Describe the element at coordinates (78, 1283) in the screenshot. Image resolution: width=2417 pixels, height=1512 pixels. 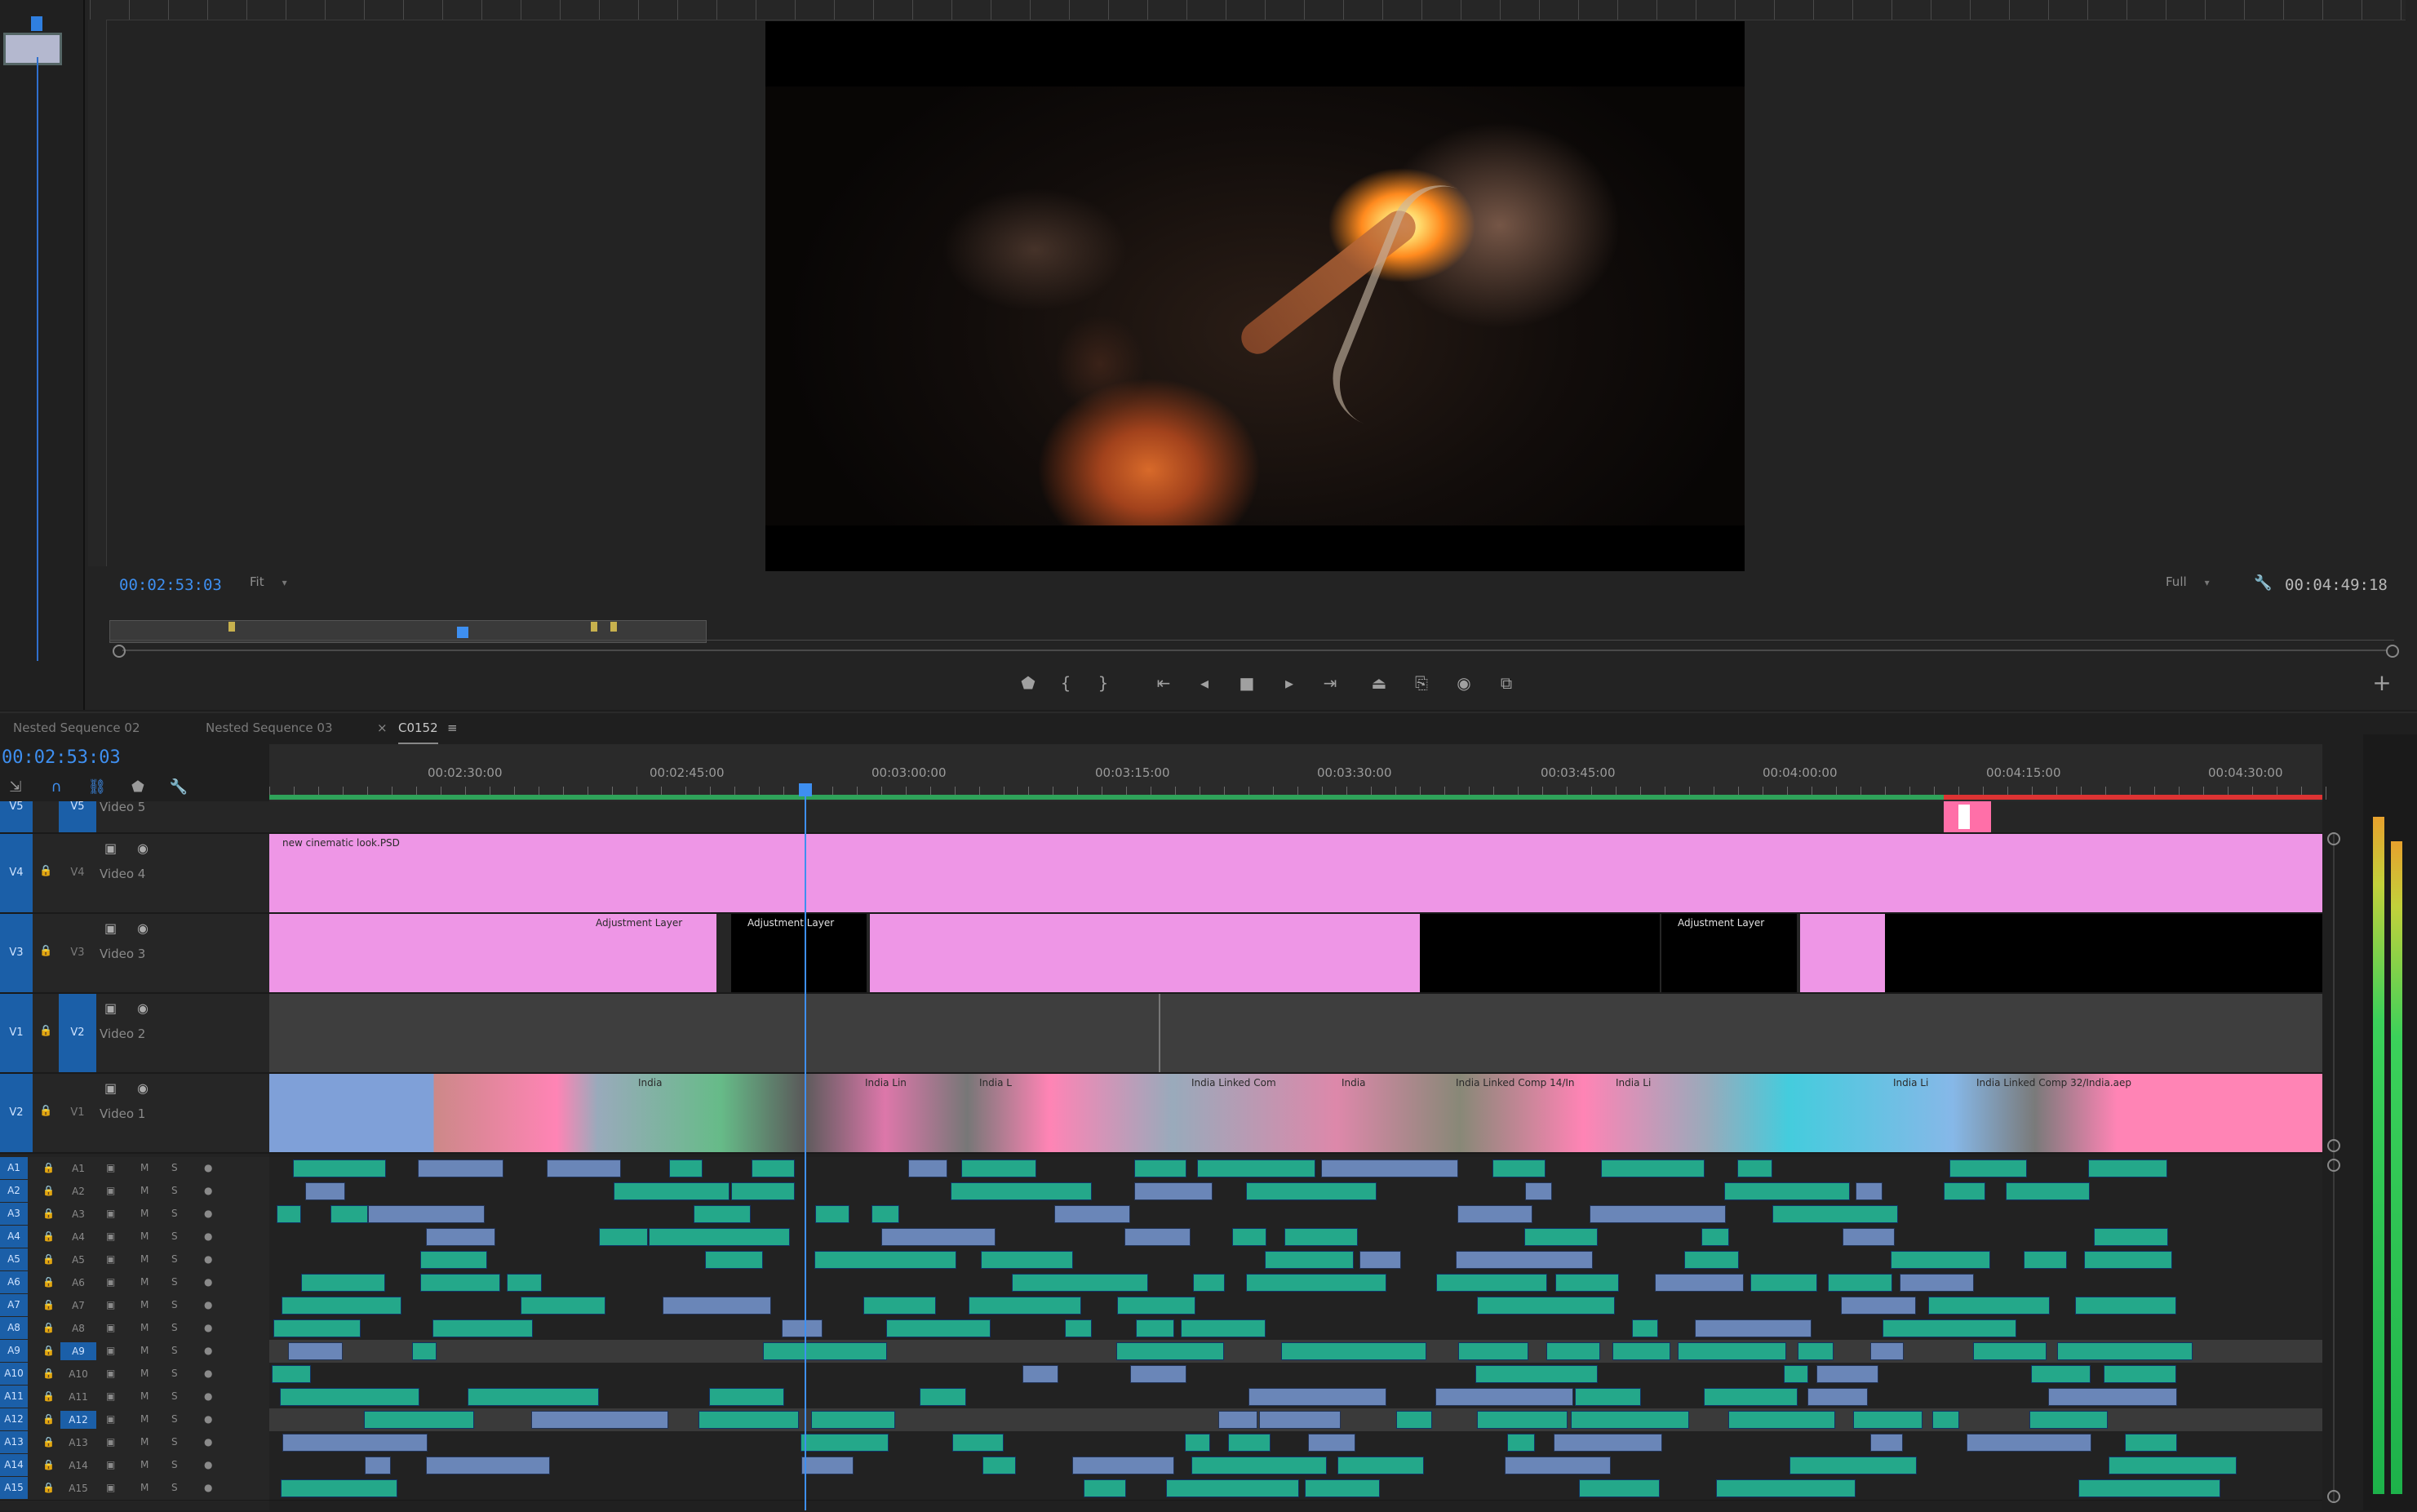
I see `target-a6: A6` at that location.